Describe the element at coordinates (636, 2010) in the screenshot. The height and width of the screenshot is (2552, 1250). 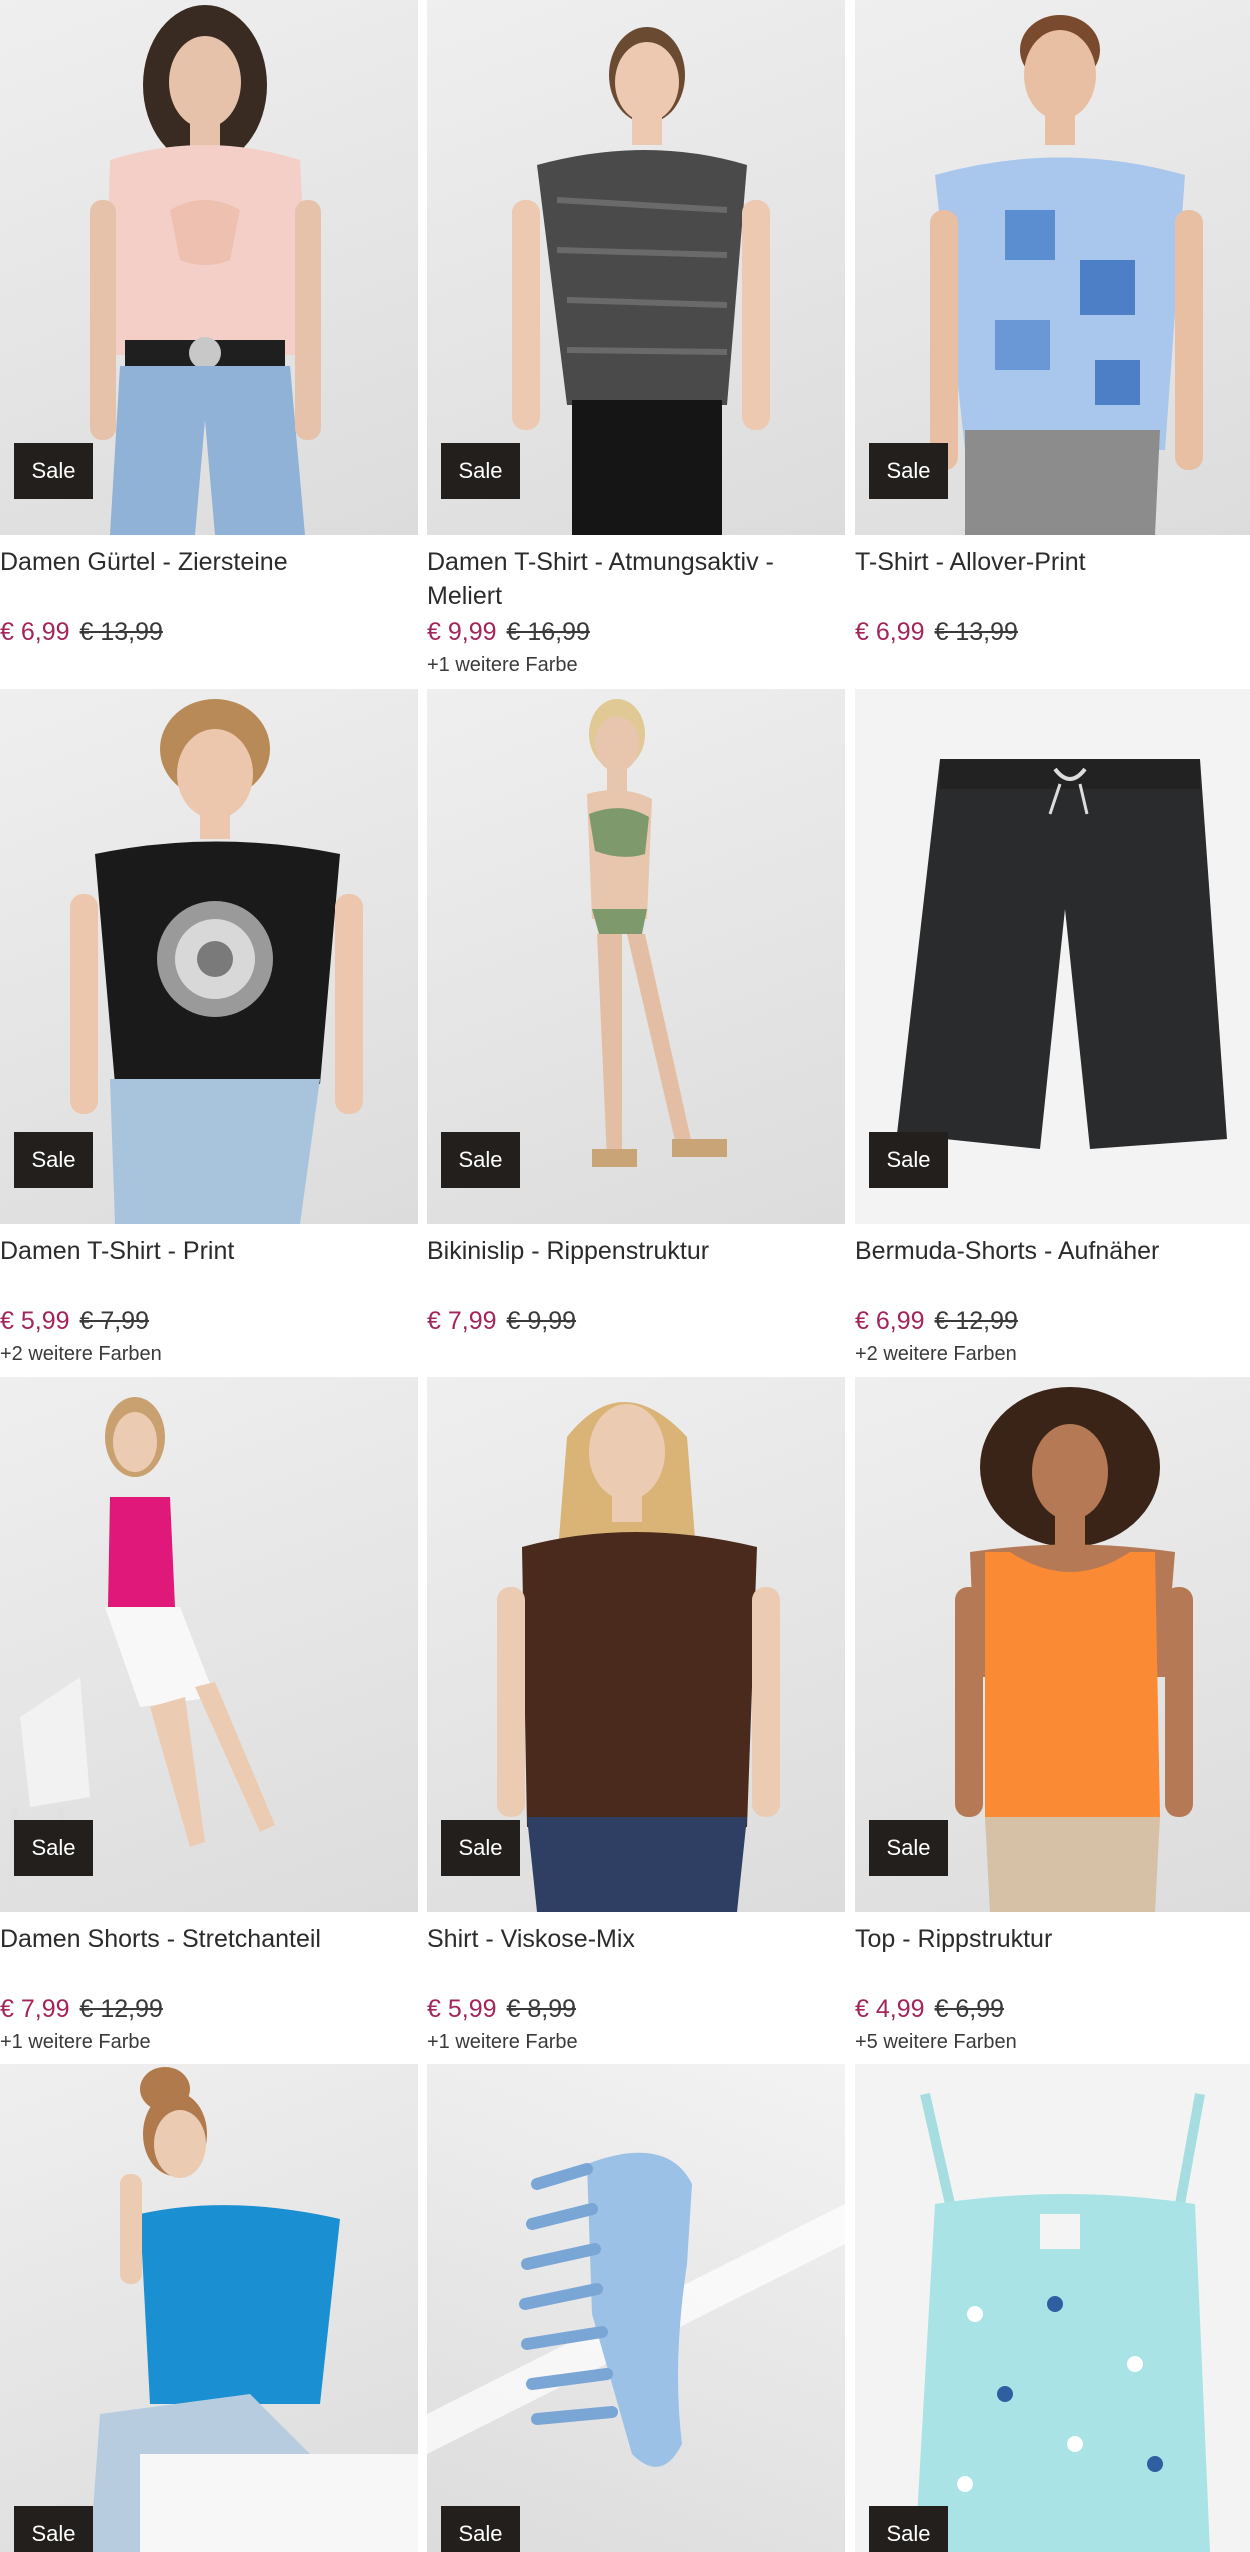
I see `product-prices: € 5,99 € 8,99` at that location.